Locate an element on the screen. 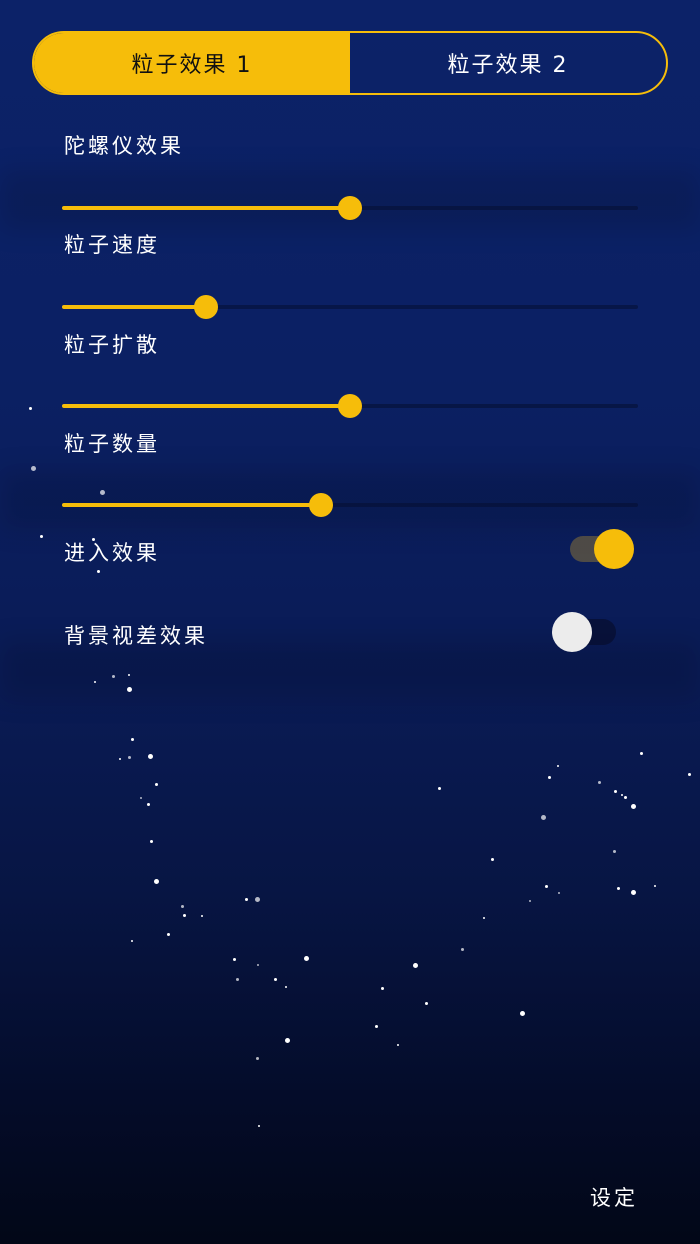 The image size is (700, 1244). particle-speed-slider is located at coordinates (350, 307).